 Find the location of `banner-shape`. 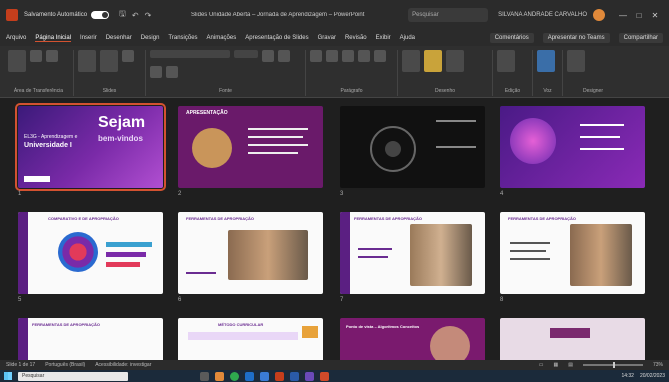

banner-shape is located at coordinates (243, 336).